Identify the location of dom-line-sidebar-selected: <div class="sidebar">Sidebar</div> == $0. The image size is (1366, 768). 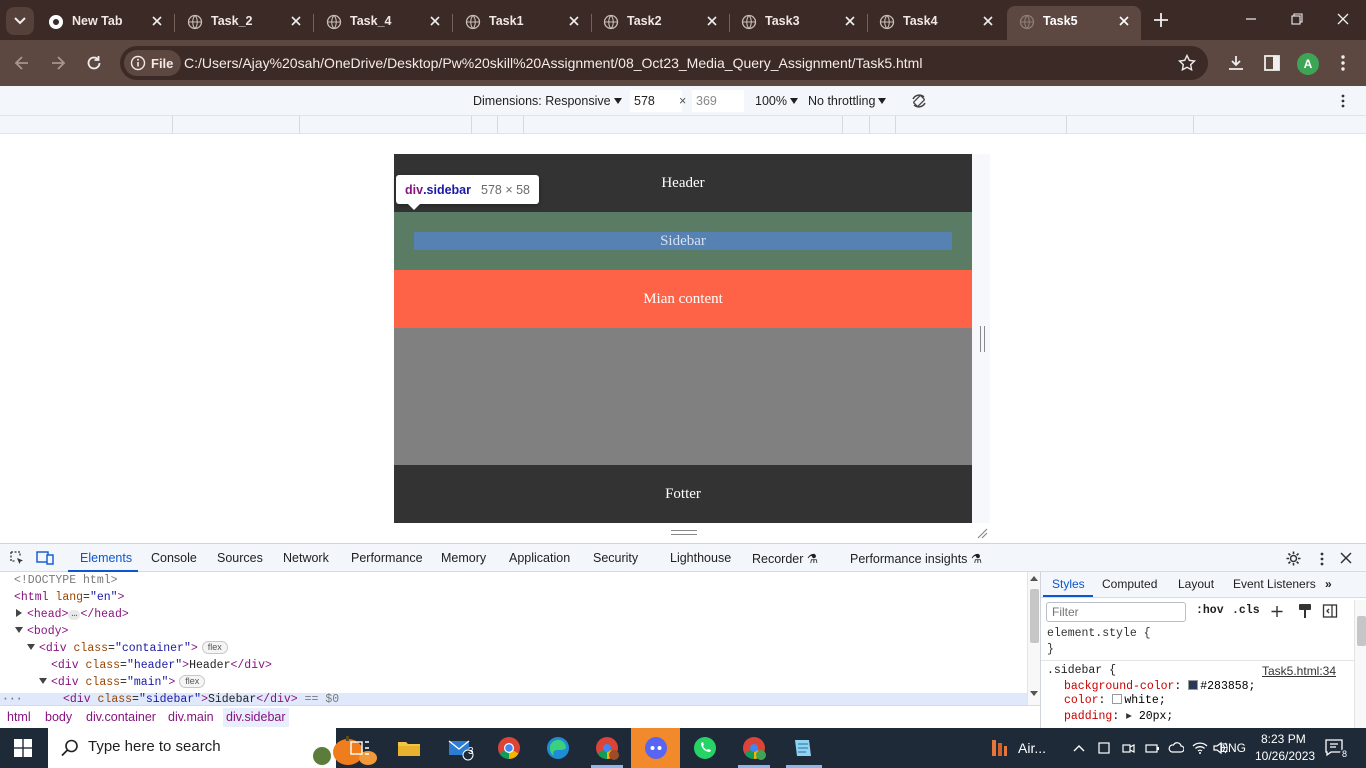
(201, 698).